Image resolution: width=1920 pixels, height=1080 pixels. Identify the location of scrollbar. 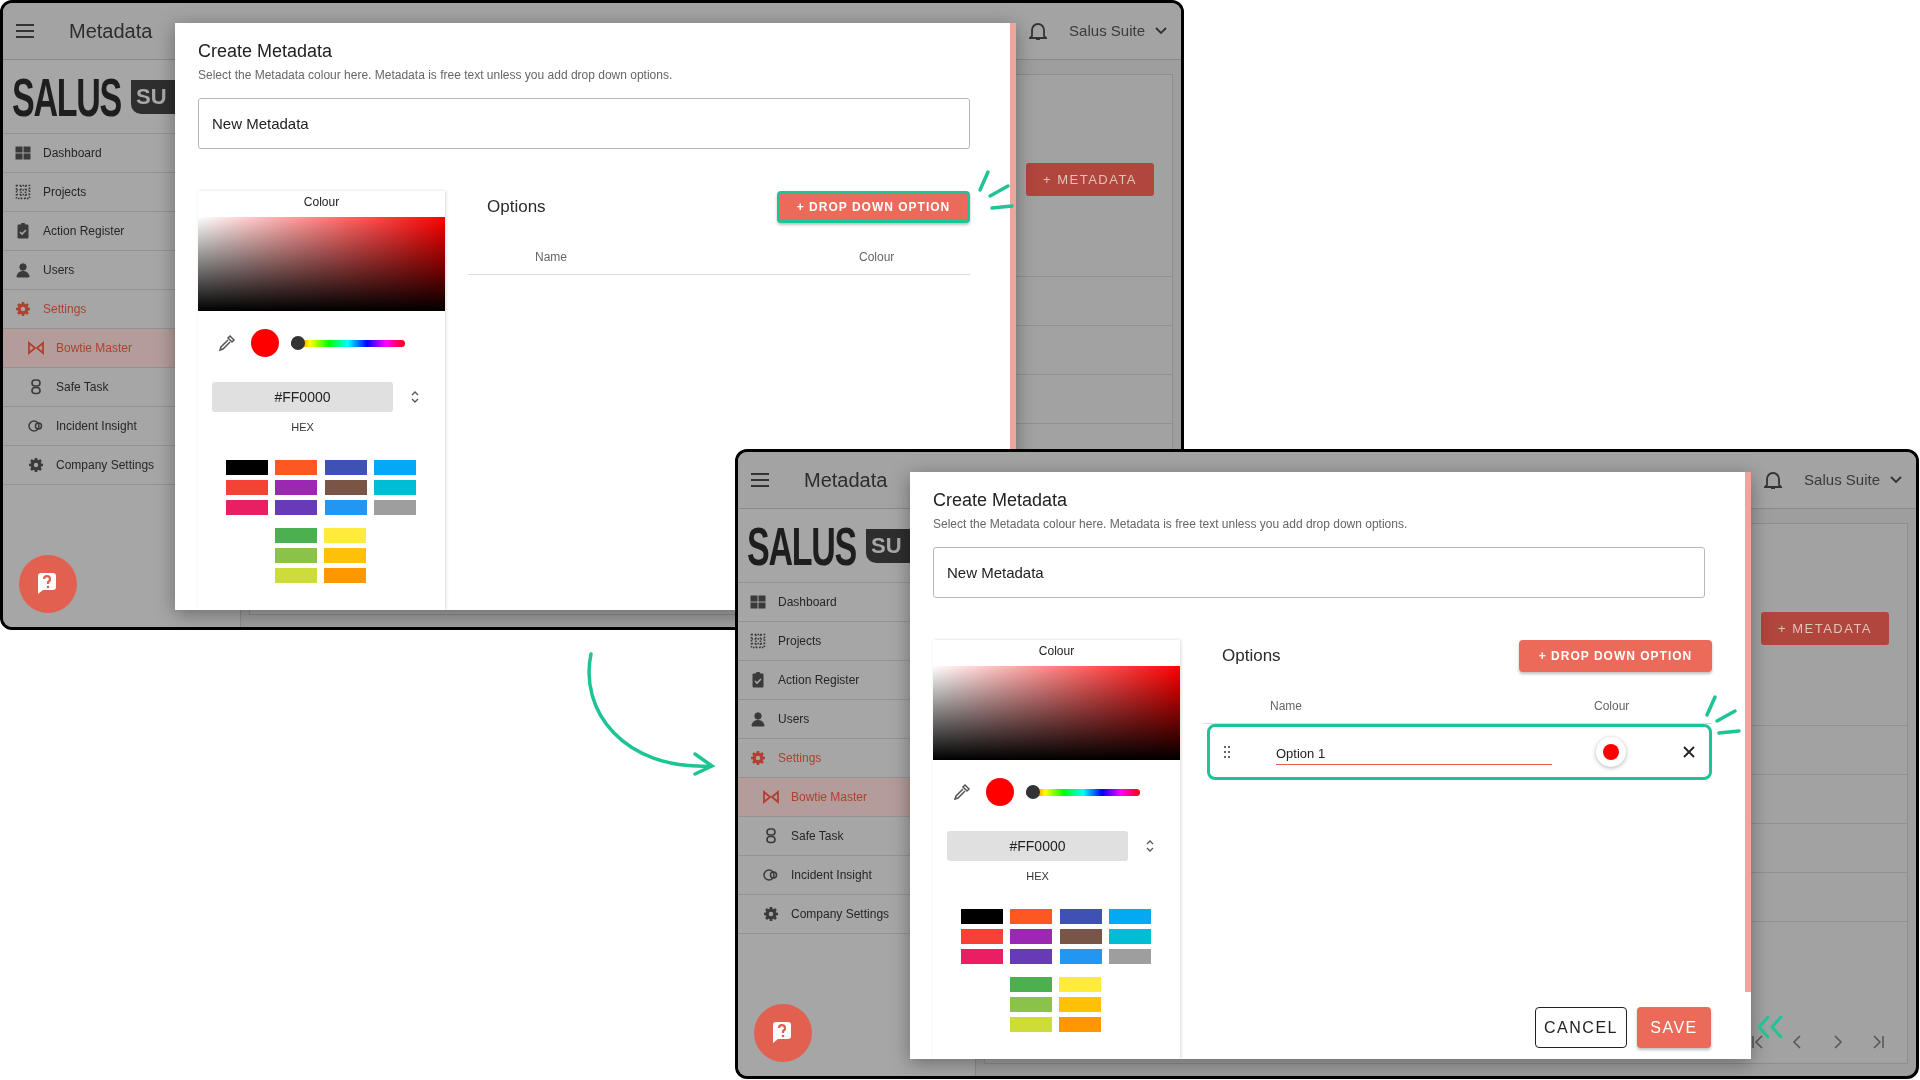
(1748, 732).